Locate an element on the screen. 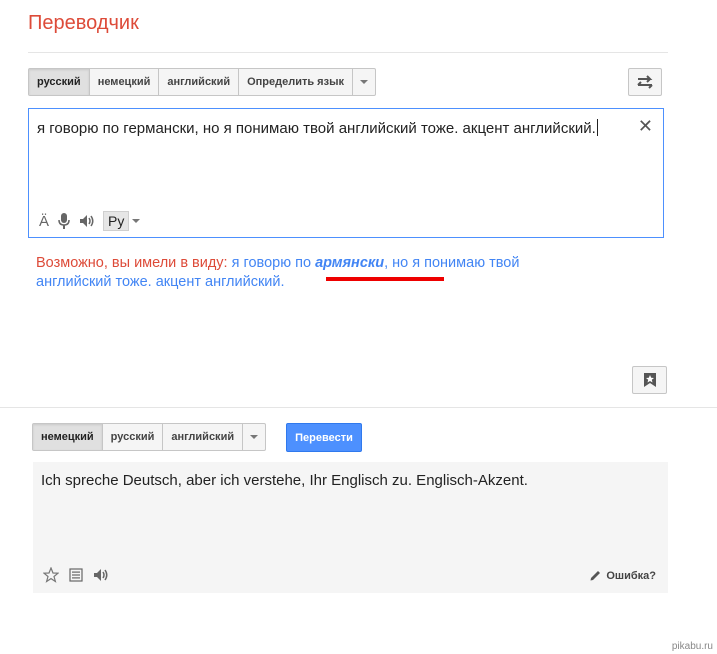  header-divider is located at coordinates (348, 52).